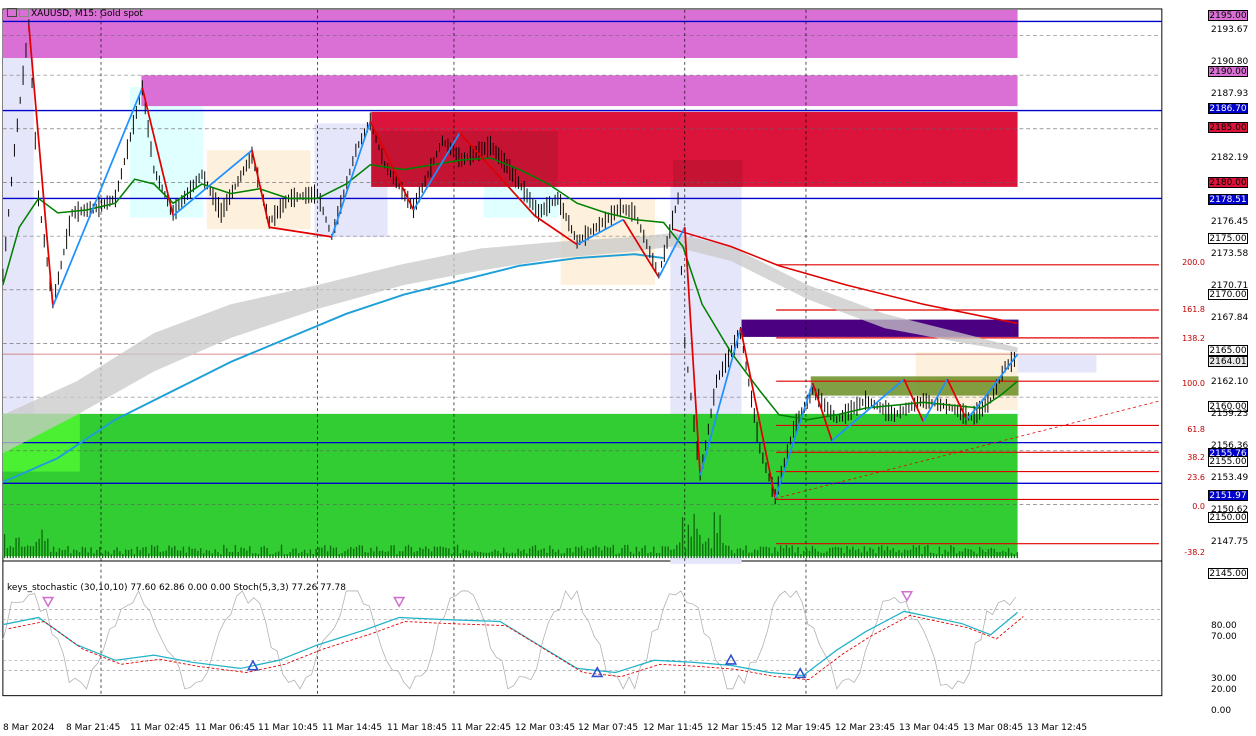 The image size is (1256, 736). What do you see at coordinates (1230, 382) in the screenshot?
I see `price-label: 2162.10` at bounding box center [1230, 382].